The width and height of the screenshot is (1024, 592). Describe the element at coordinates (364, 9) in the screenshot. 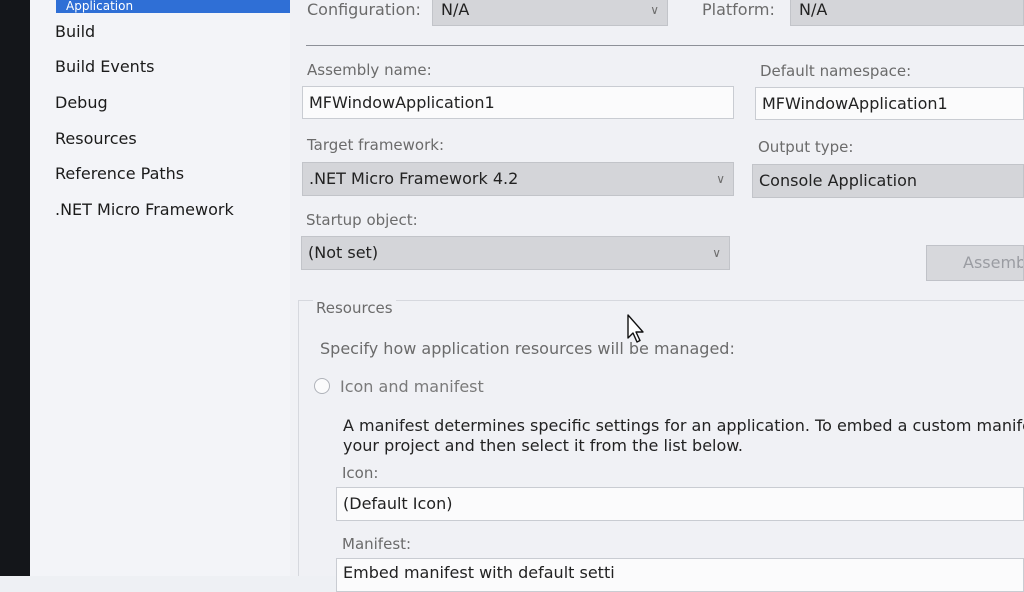

I see `configuration-label: Configuration:` at that location.